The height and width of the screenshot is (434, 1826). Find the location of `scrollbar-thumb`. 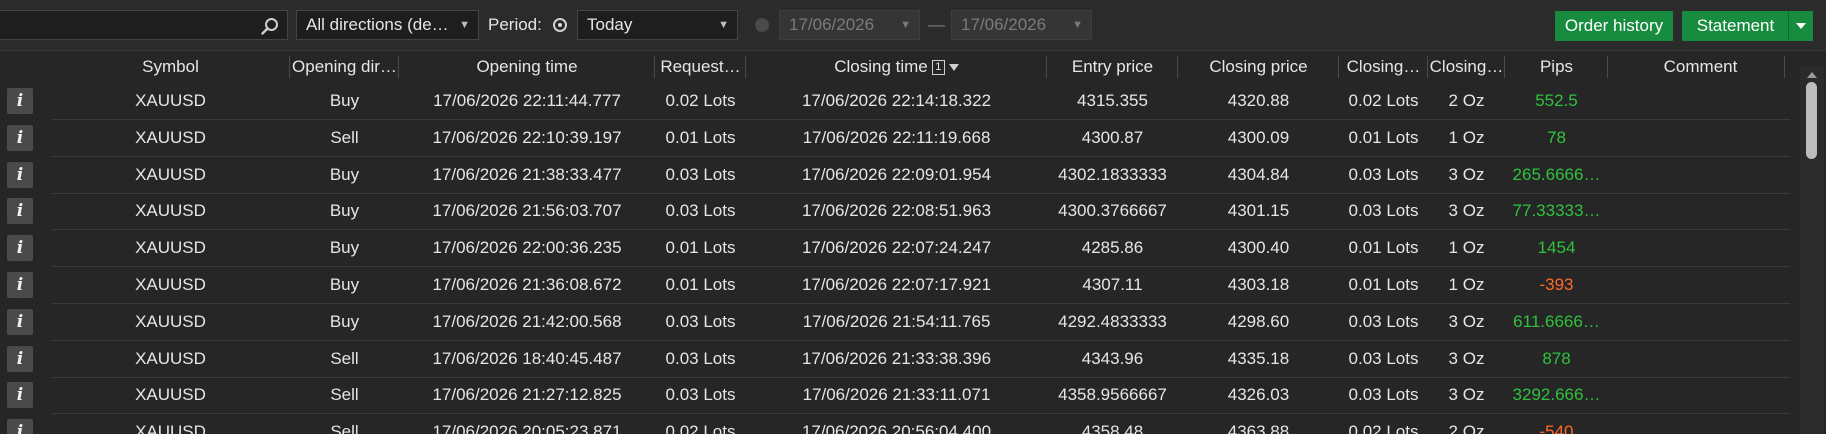

scrollbar-thumb is located at coordinates (1811, 120).